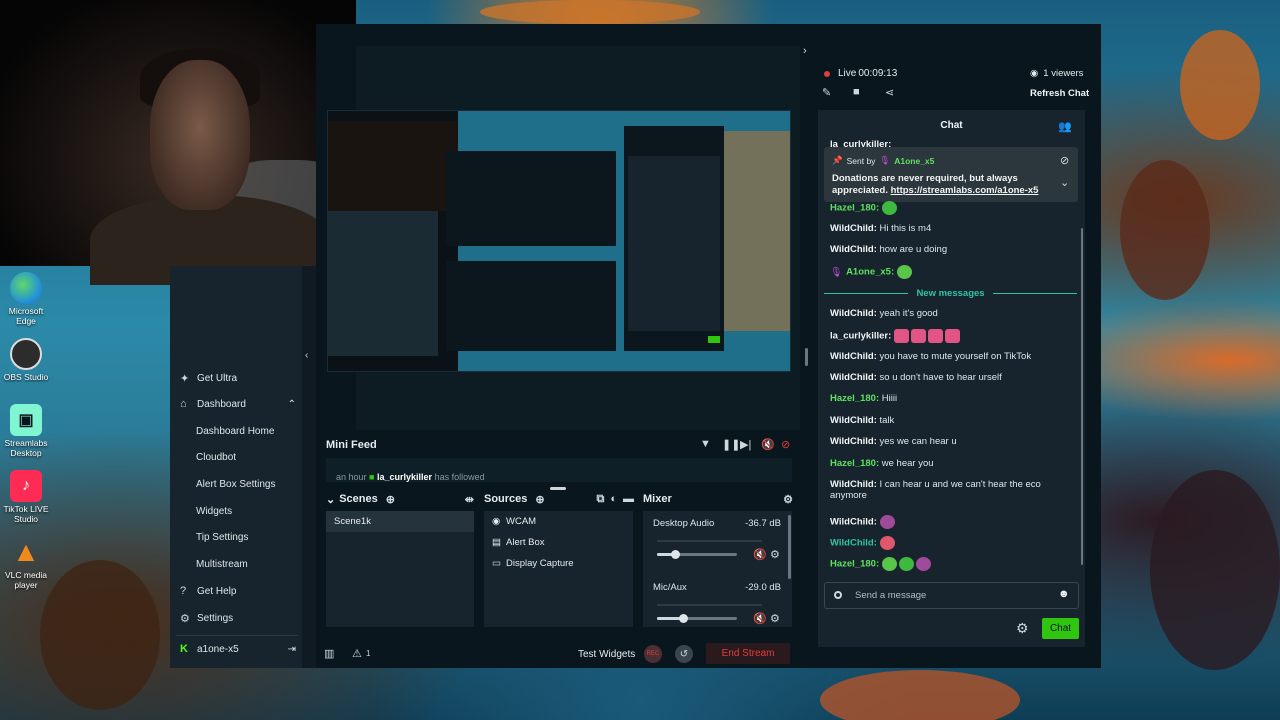  I want to click on mixer-scrollbar, so click(789, 547).